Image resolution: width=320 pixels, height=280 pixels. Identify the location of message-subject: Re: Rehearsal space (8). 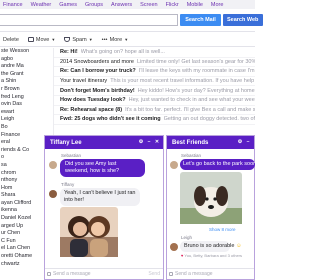
(91, 109).